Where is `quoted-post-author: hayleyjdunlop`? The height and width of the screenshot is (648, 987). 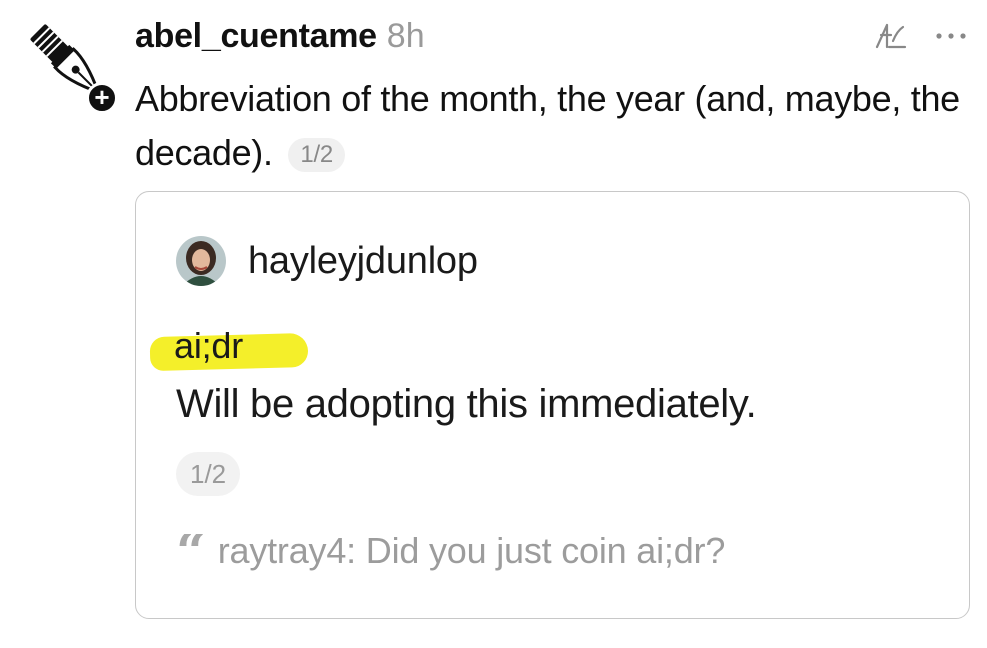 quoted-post-author: hayleyjdunlop is located at coordinates (327, 261).